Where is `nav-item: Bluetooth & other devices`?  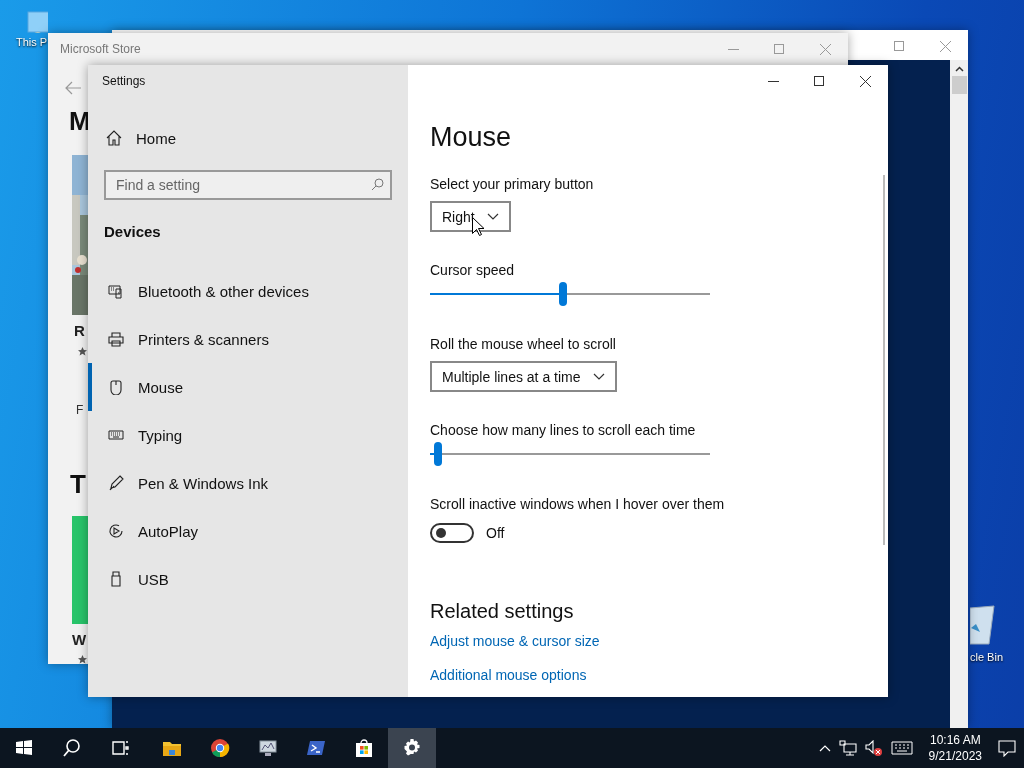 nav-item: Bluetooth & other devices is located at coordinates (248, 291).